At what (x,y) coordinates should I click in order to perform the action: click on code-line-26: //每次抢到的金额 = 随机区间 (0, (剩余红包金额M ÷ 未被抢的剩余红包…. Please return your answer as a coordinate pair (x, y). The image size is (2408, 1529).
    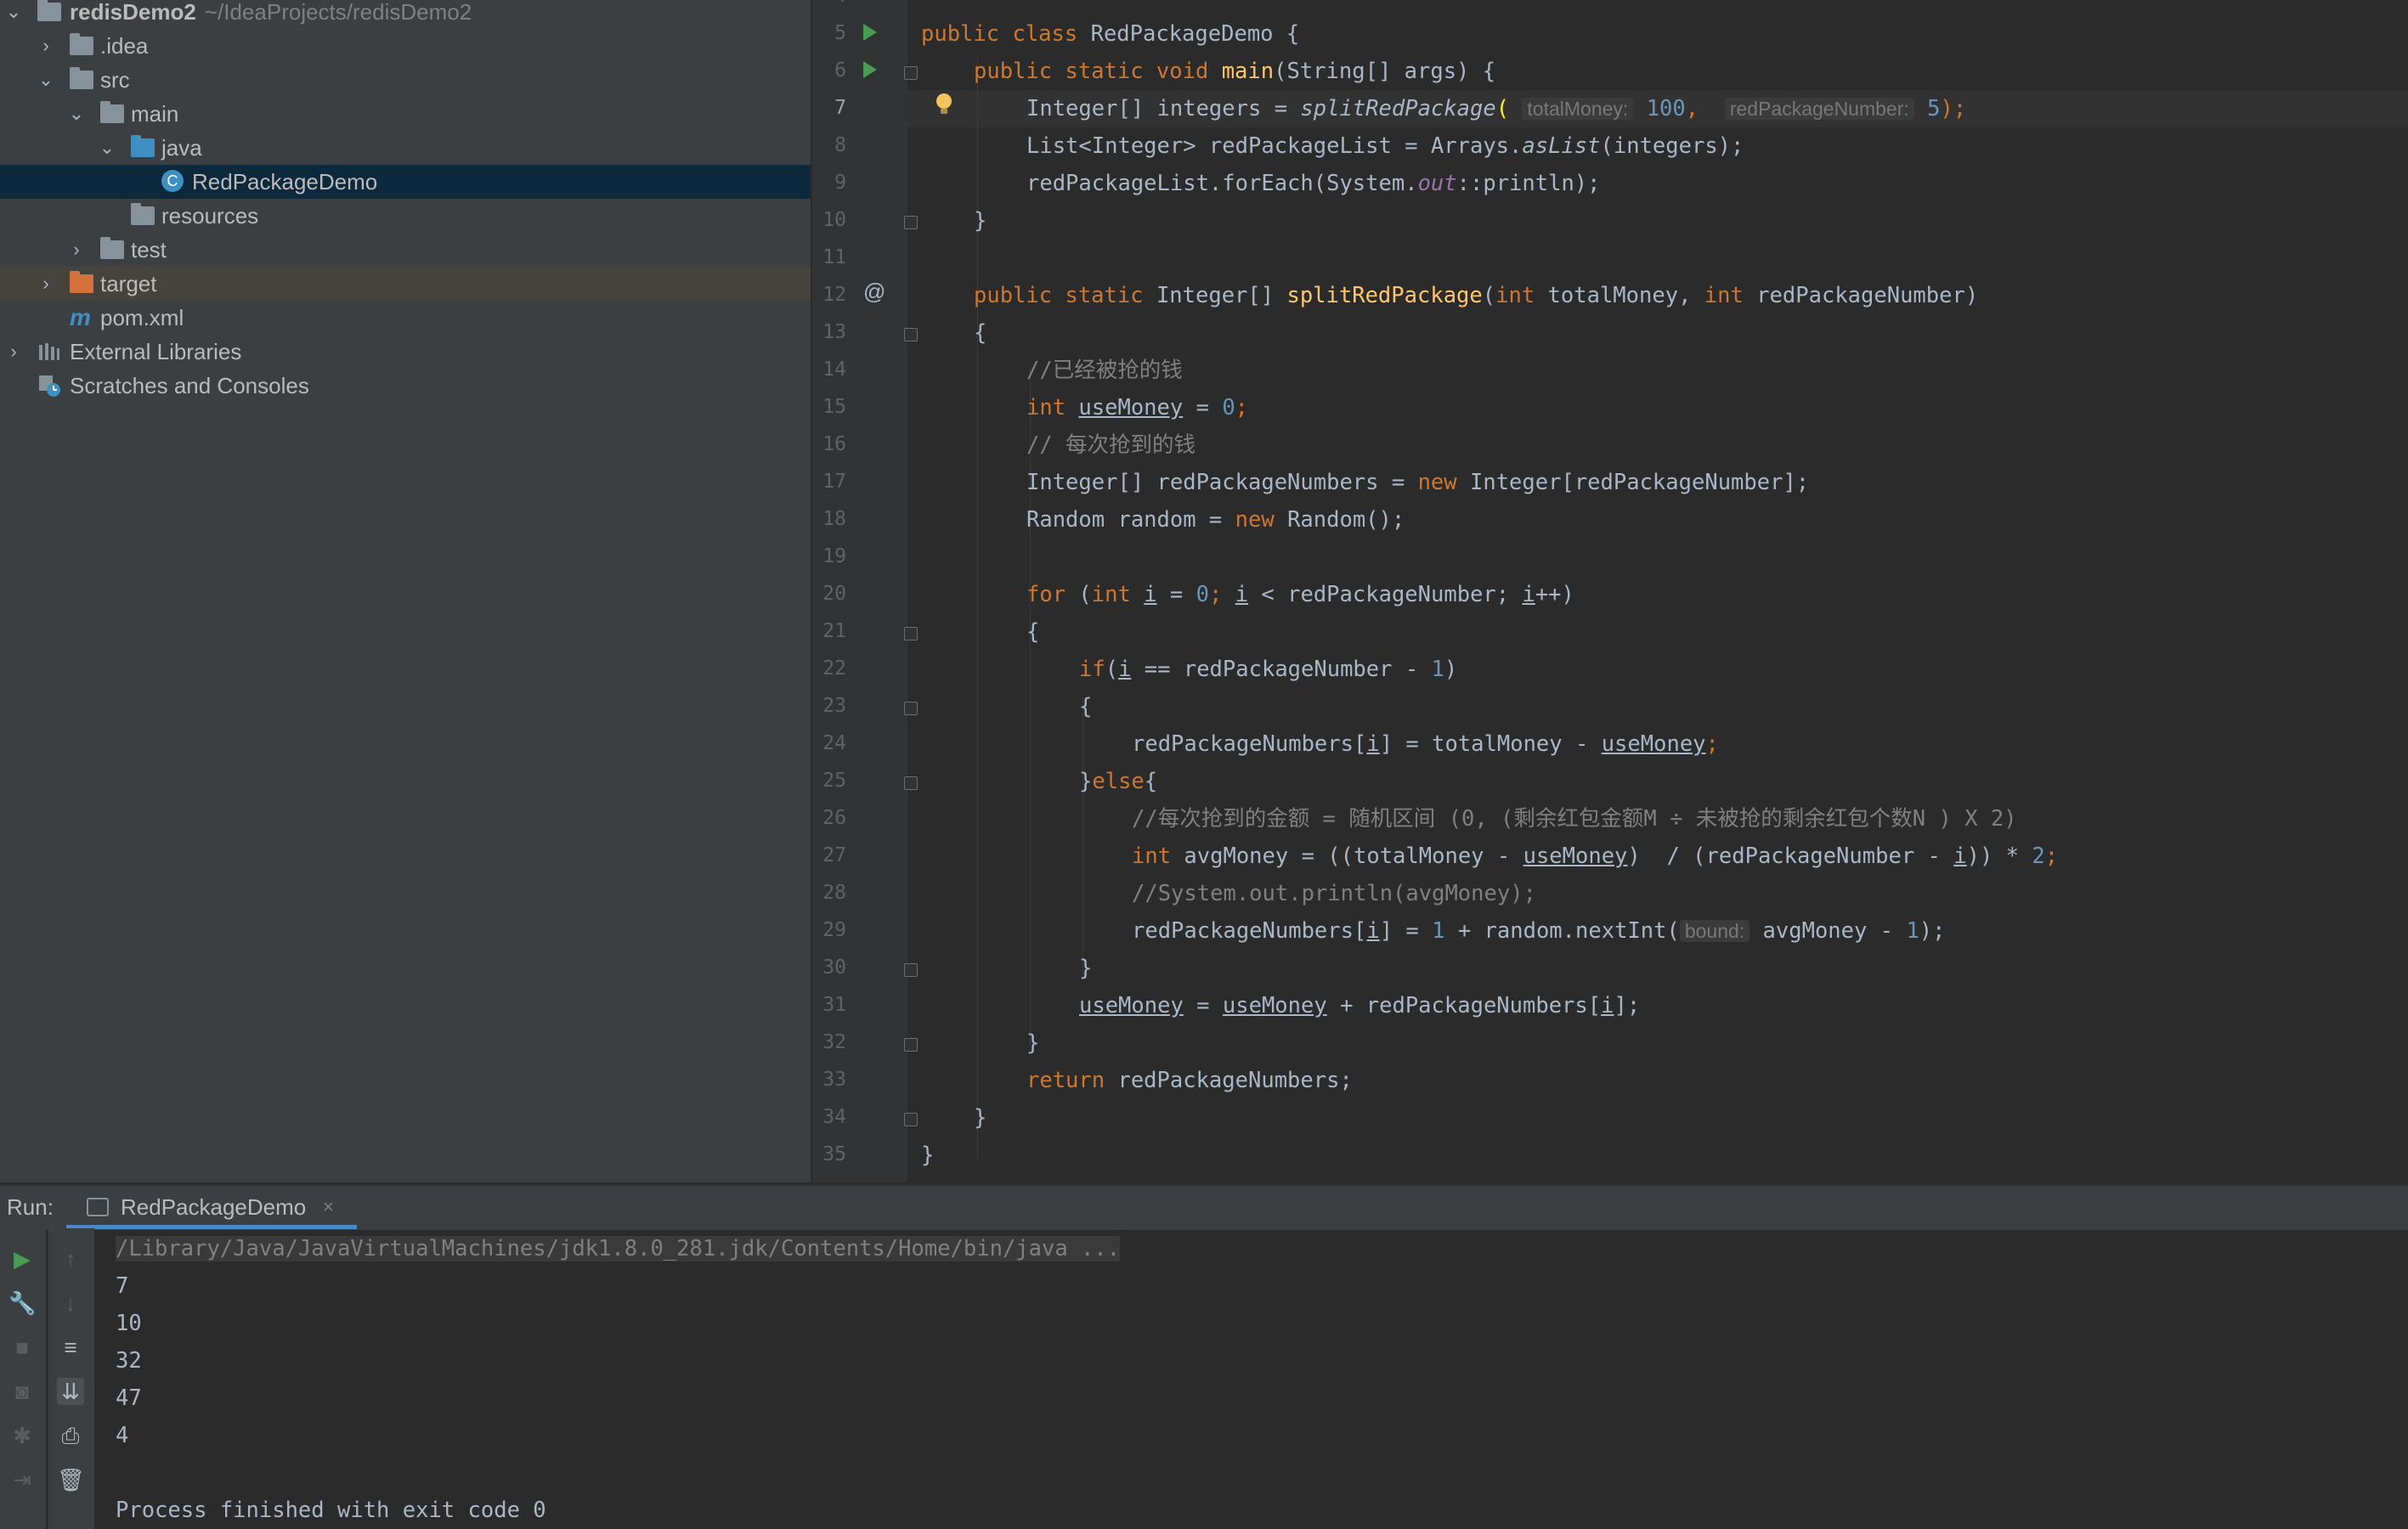
    Looking at the image, I should click on (1574, 819).